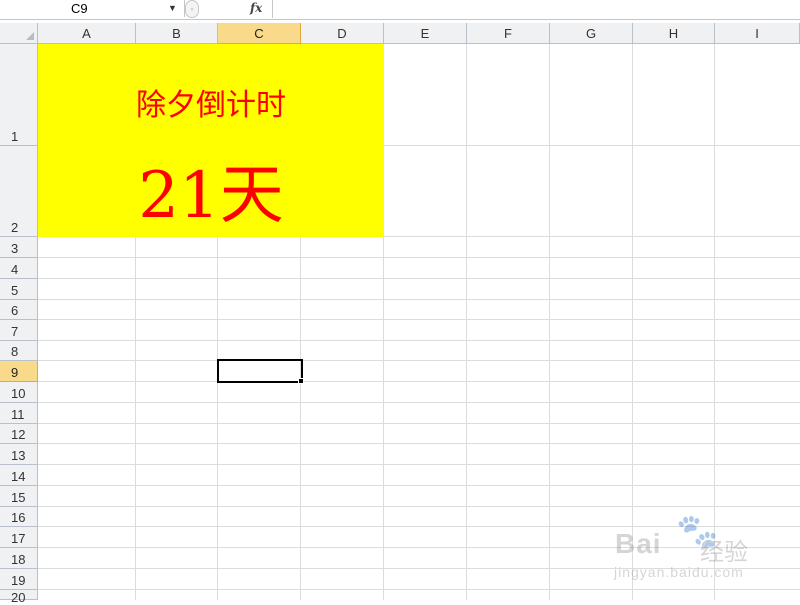  What do you see at coordinates (211, 105) in the screenshot?
I see `cell-a1-title: 除夕倒计时` at bounding box center [211, 105].